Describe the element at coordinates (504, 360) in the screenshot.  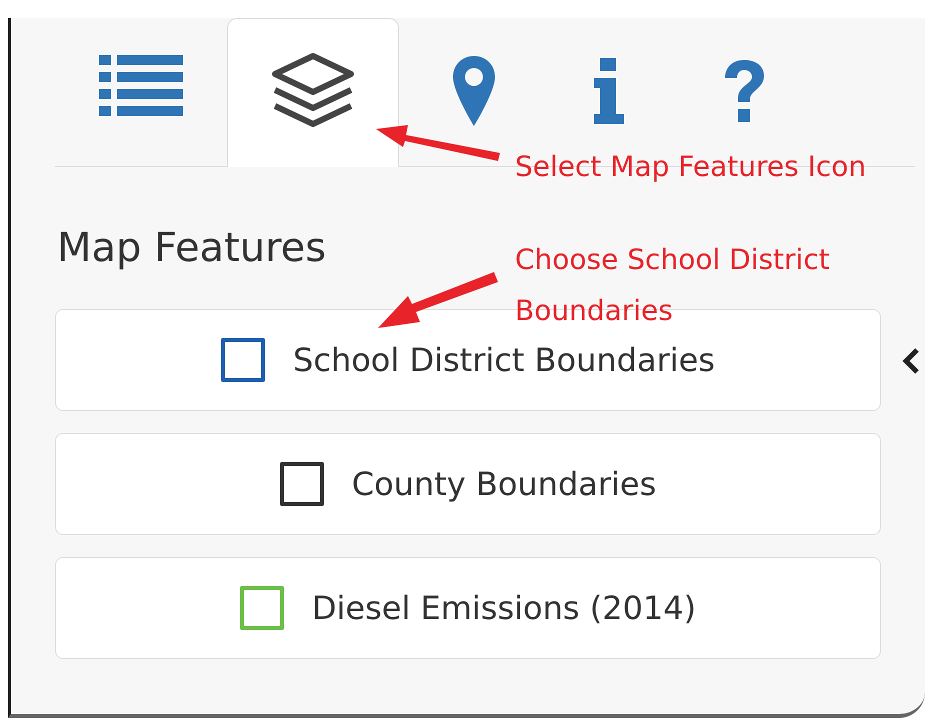
I see `layer-label: School District Boundaries` at that location.